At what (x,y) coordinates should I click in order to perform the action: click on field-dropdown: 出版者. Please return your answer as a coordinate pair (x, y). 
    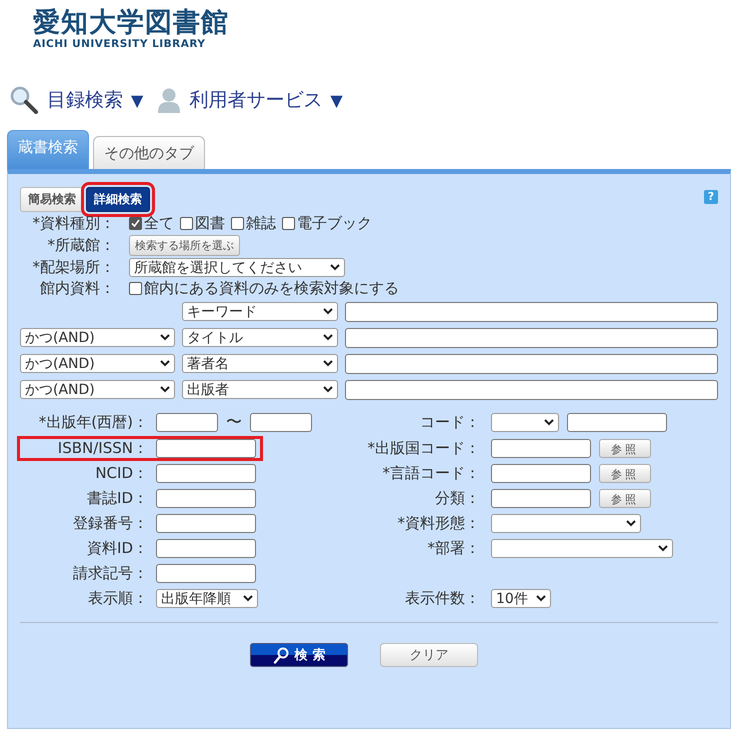
    Looking at the image, I should click on (260, 389).